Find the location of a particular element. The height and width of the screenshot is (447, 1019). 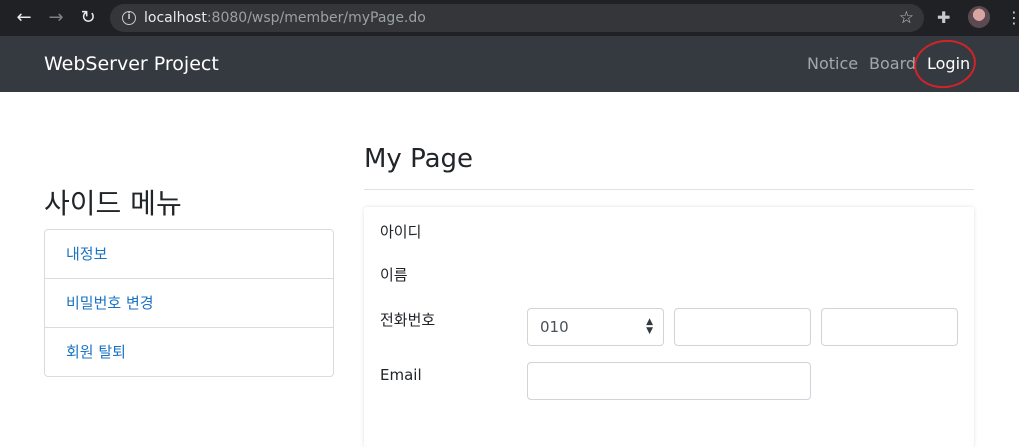

sidebar-item-change-password: 비밀번호 변경 is located at coordinates (189, 303).